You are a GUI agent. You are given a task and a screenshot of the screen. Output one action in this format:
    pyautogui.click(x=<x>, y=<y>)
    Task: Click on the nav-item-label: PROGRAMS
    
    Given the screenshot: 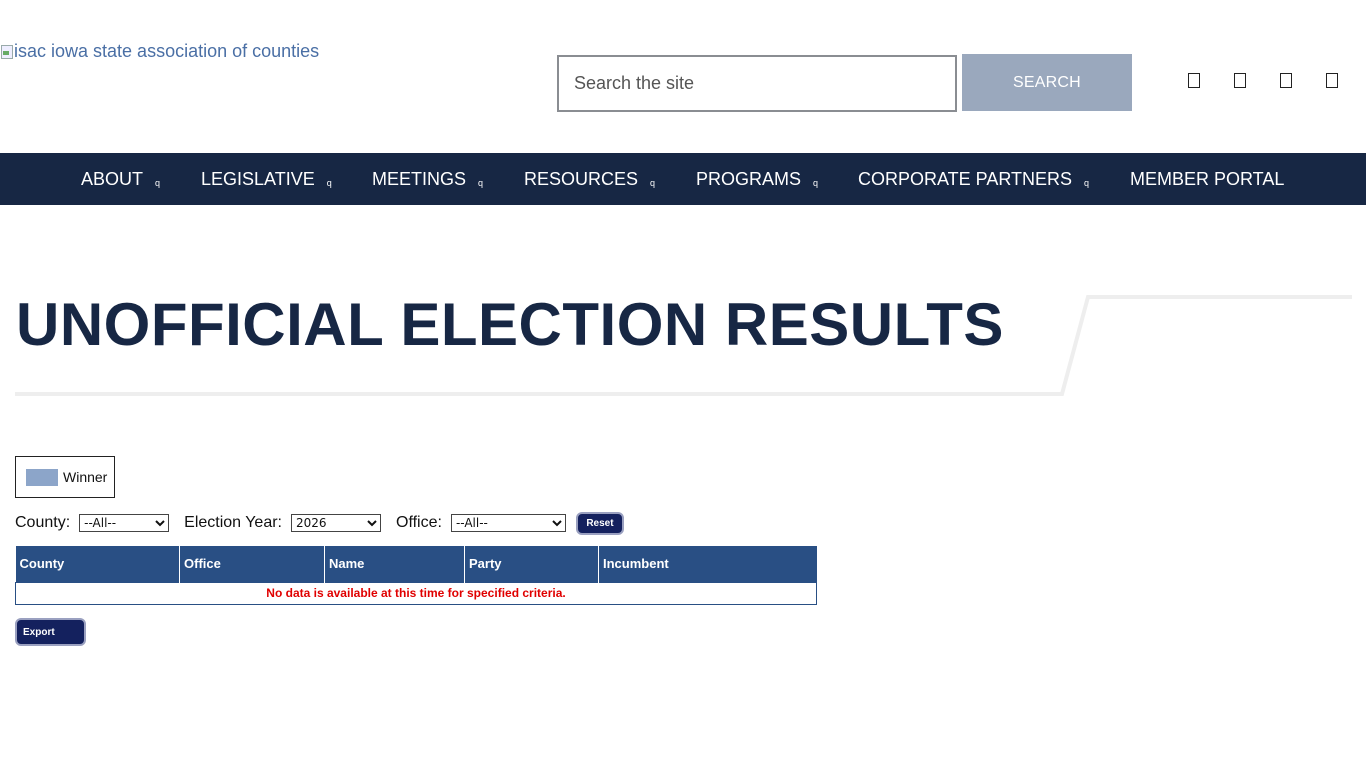 What is the action you would take?
    pyautogui.click(x=749, y=178)
    